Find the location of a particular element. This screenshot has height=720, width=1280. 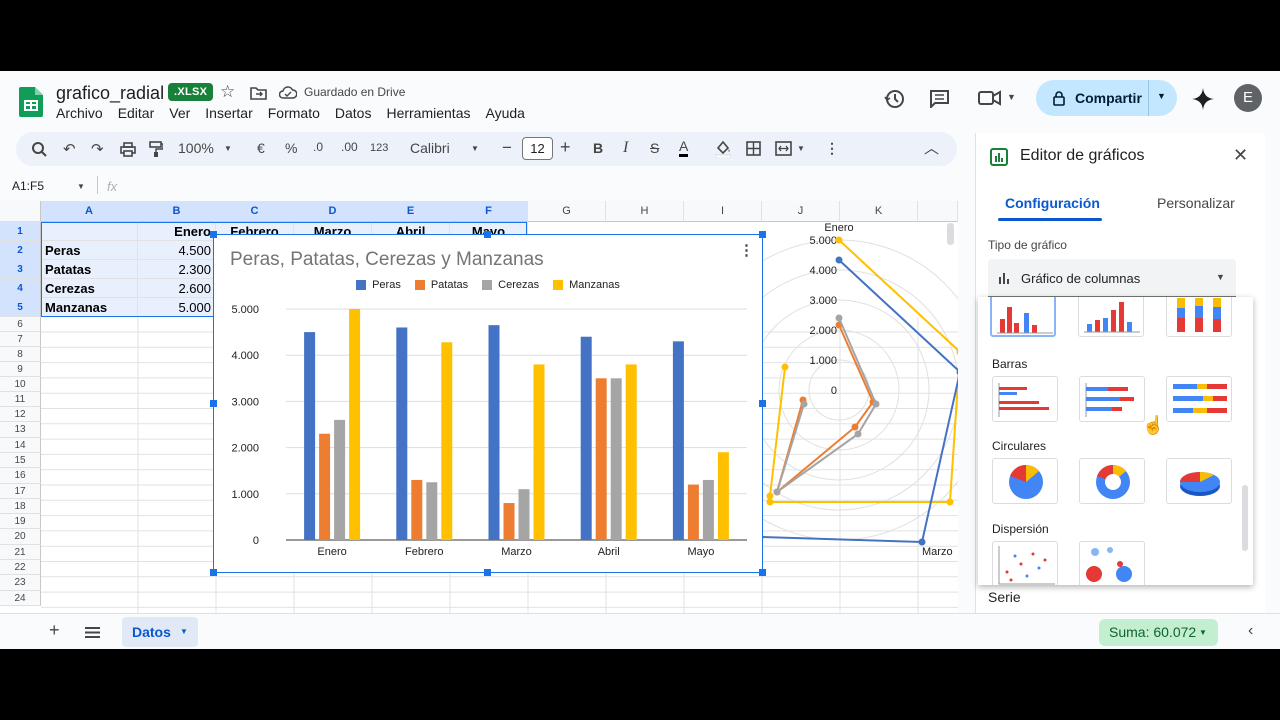

text-color-button: A is located at coordinates (684, 147).